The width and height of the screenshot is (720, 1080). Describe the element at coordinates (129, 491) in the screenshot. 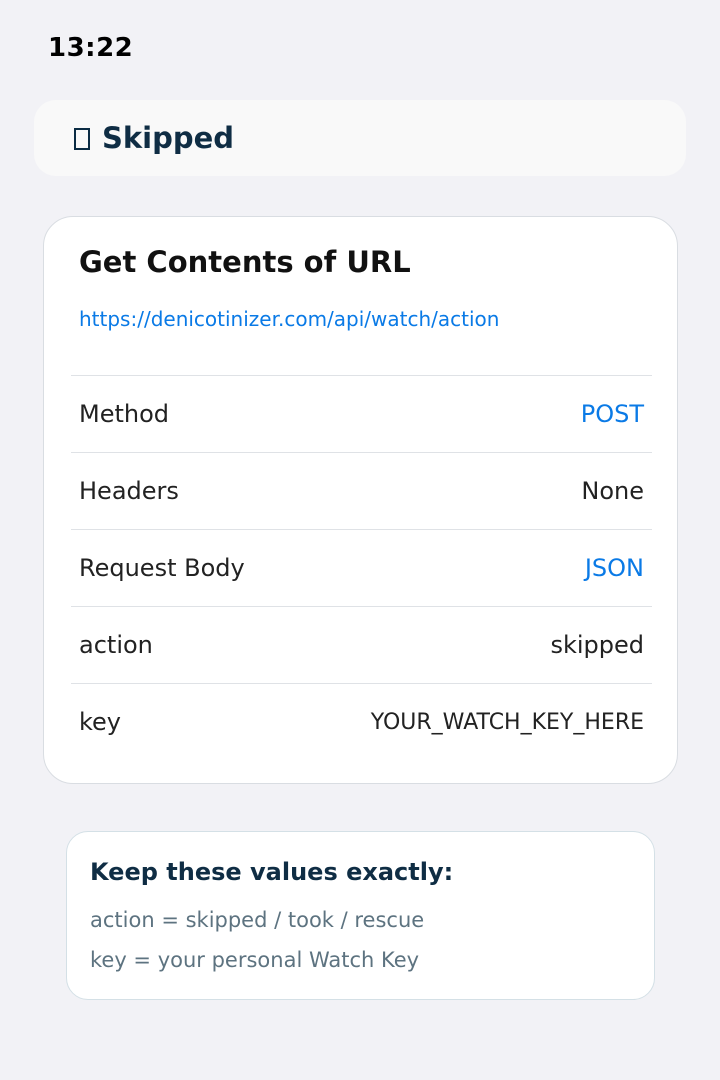

I see `headers-label: Headers` at that location.